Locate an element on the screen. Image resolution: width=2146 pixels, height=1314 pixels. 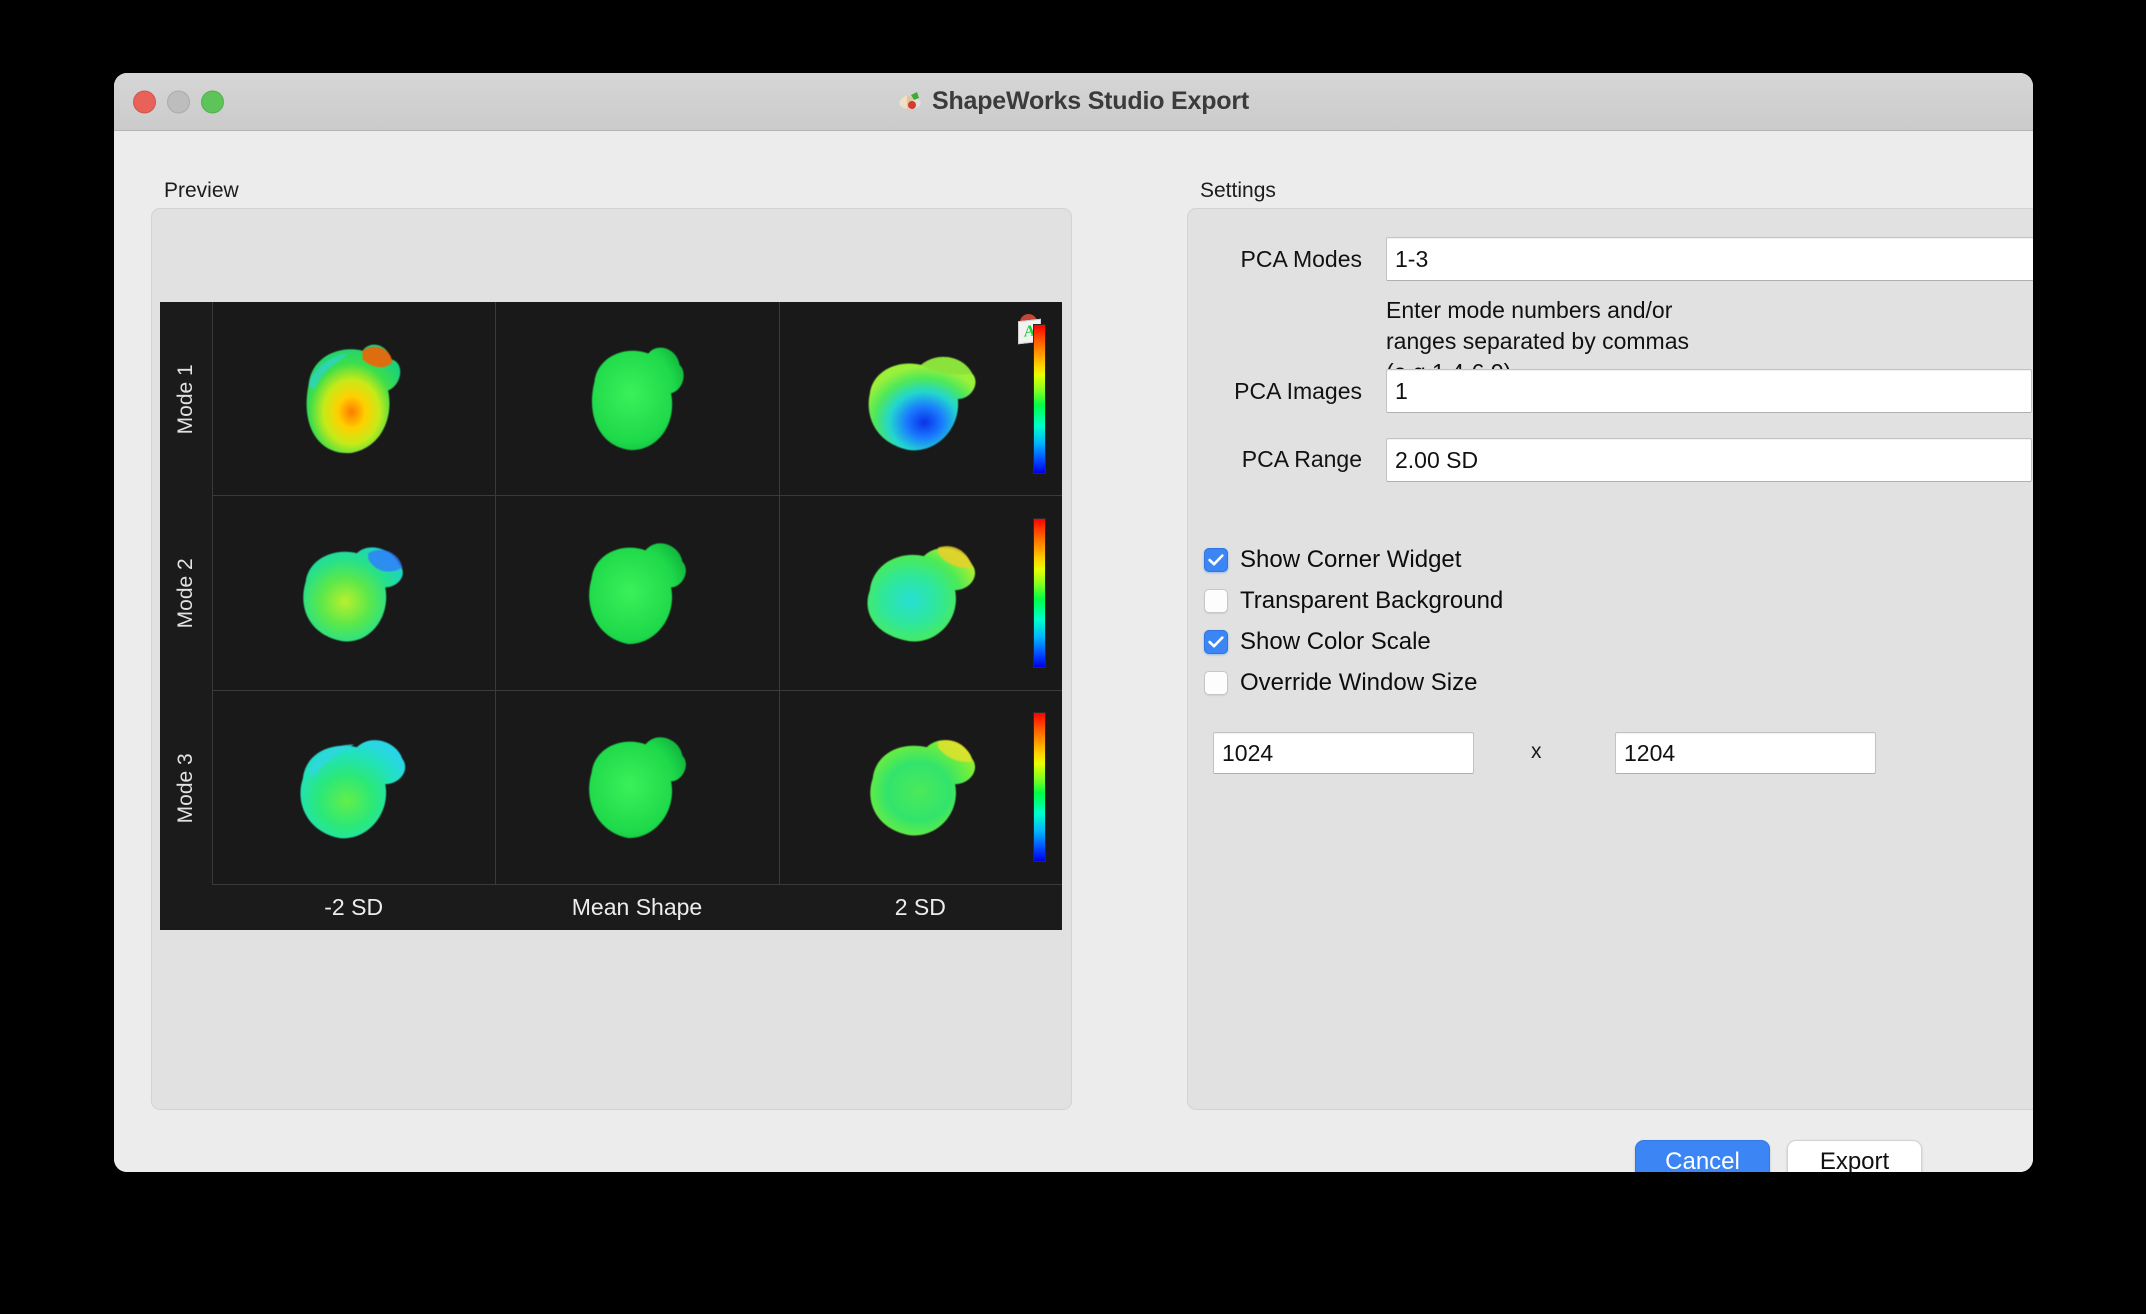
window-width-input: 1024 is located at coordinates (1343, 753).